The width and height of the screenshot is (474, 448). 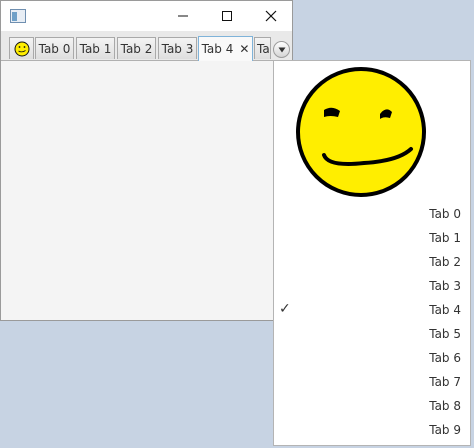 I want to click on tab-1: Tab 1, so click(x=95, y=48).